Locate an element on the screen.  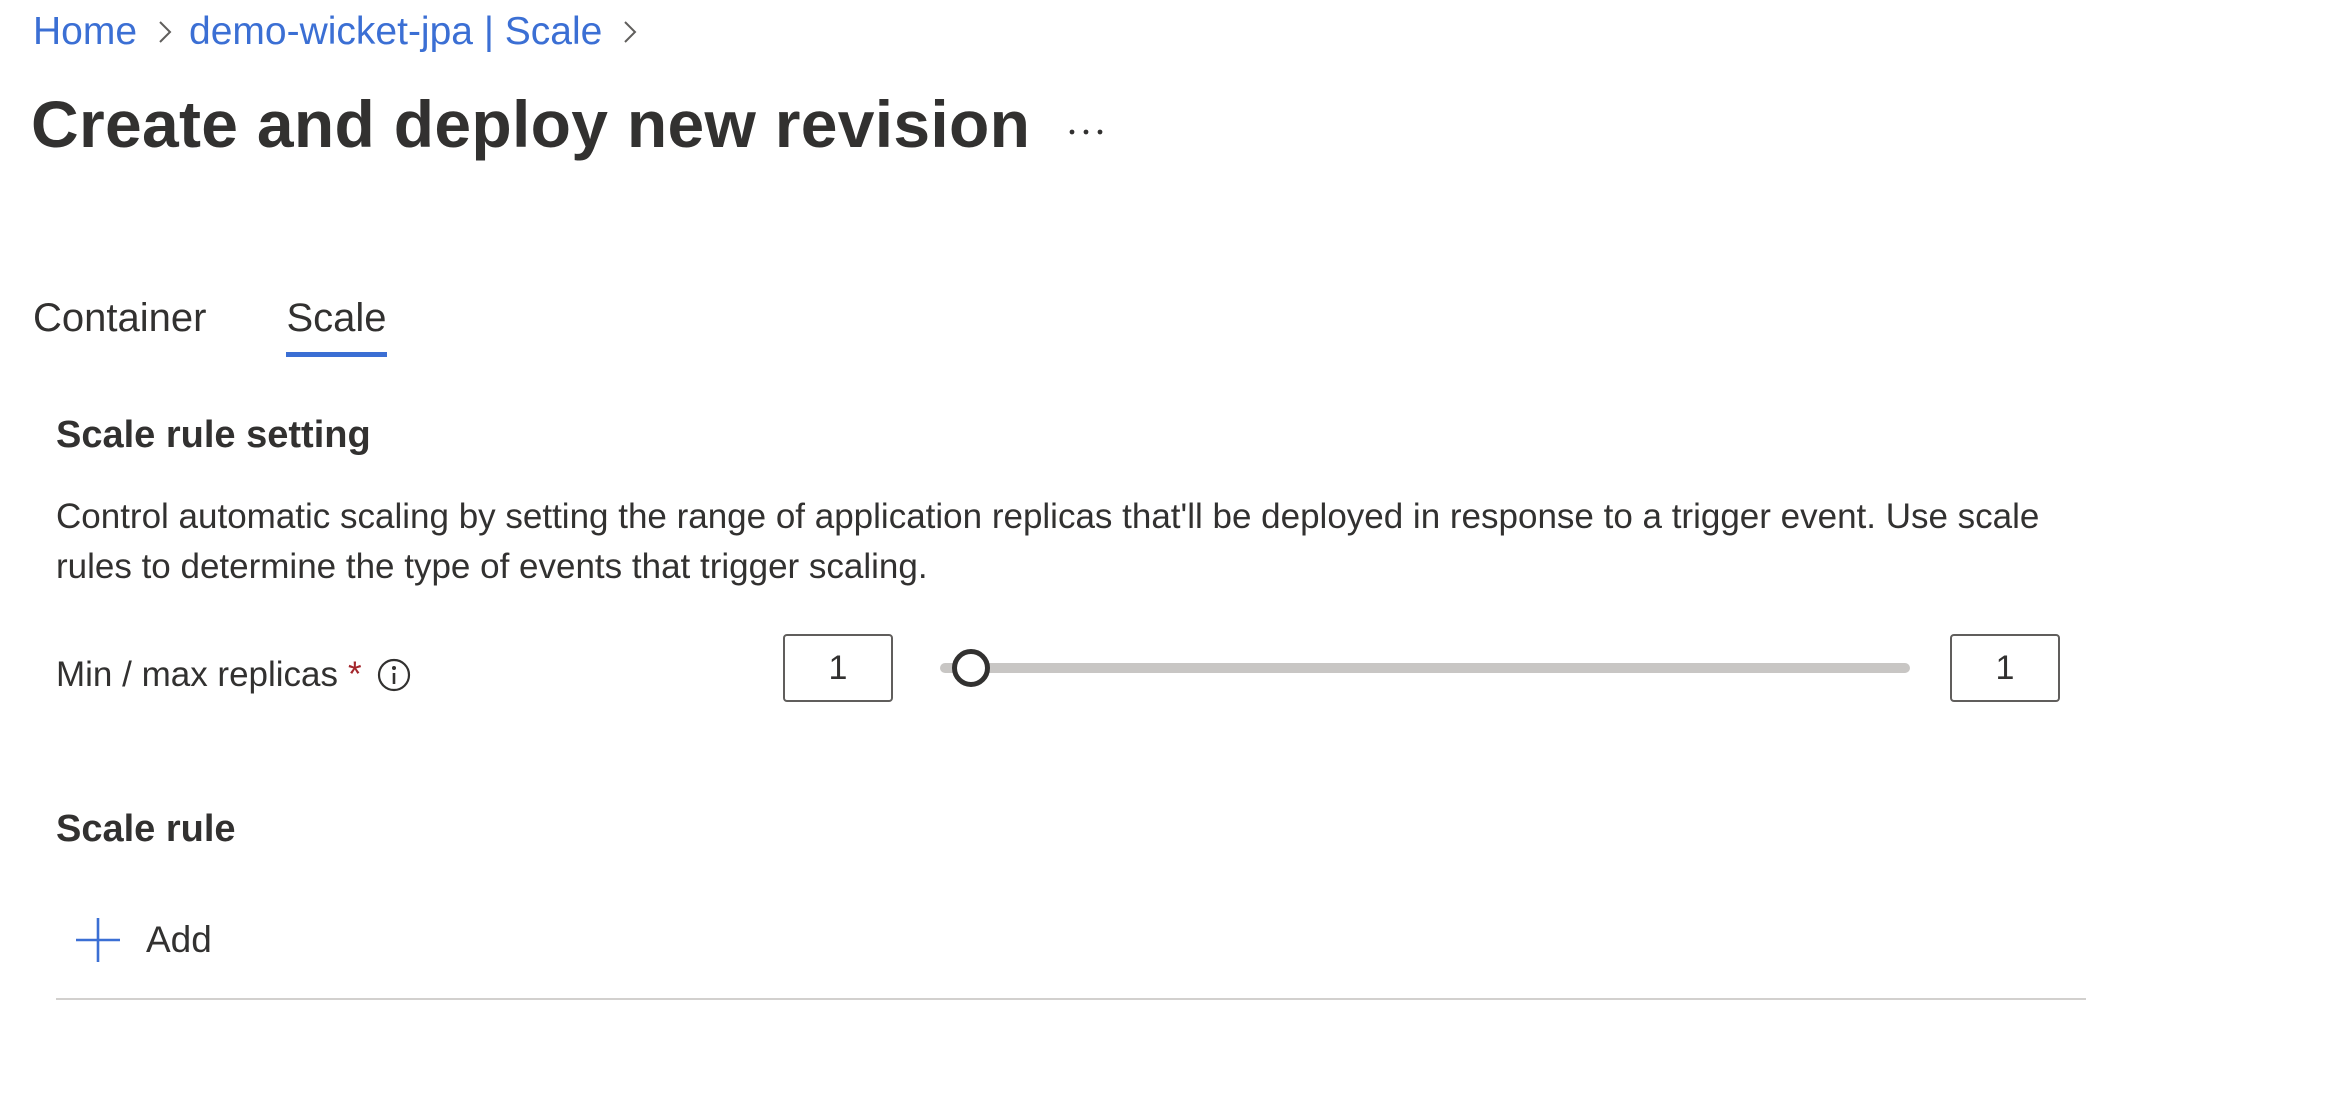
slider-thumb-min is located at coordinates (971, 668).